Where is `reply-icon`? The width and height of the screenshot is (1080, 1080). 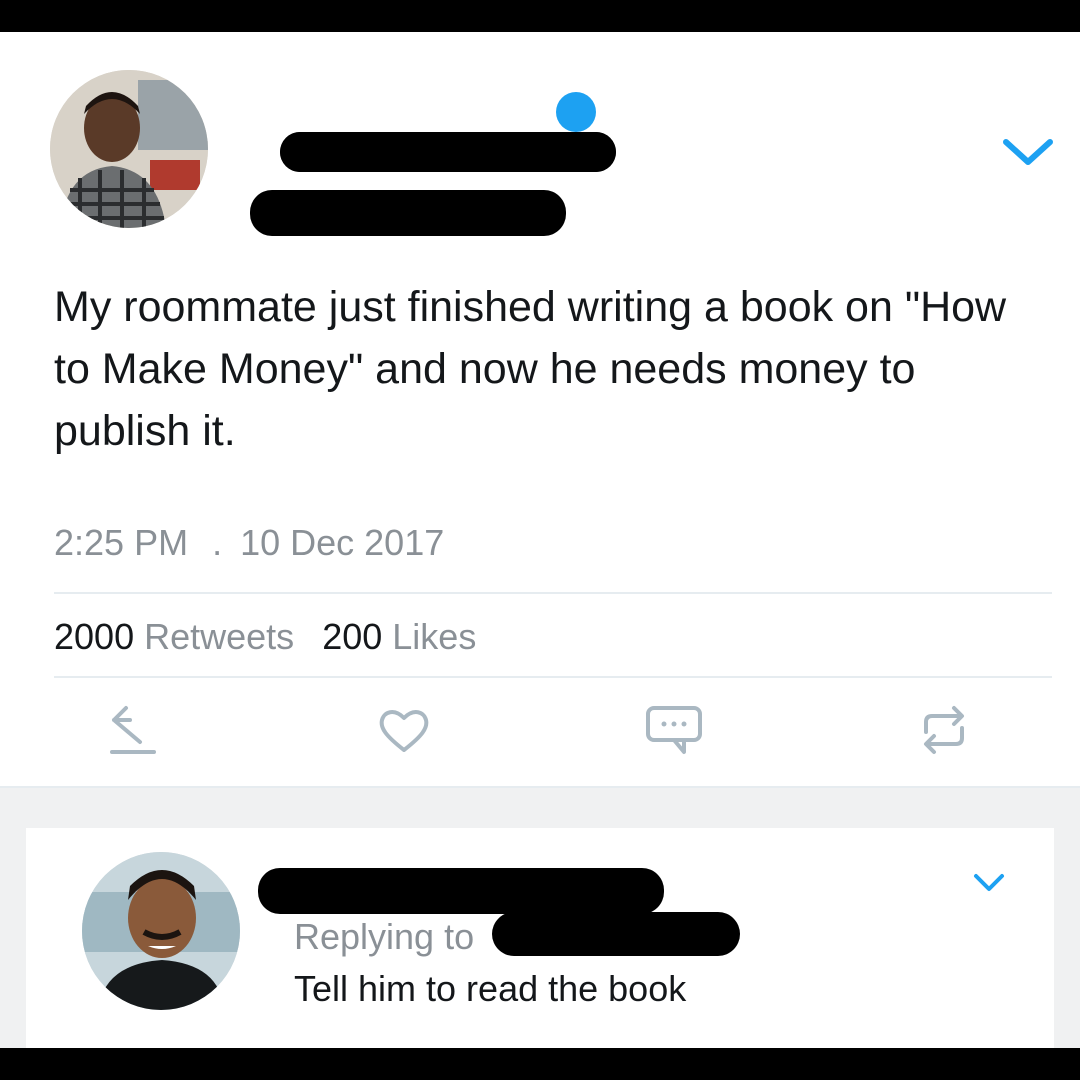
reply-icon is located at coordinates (132, 730).